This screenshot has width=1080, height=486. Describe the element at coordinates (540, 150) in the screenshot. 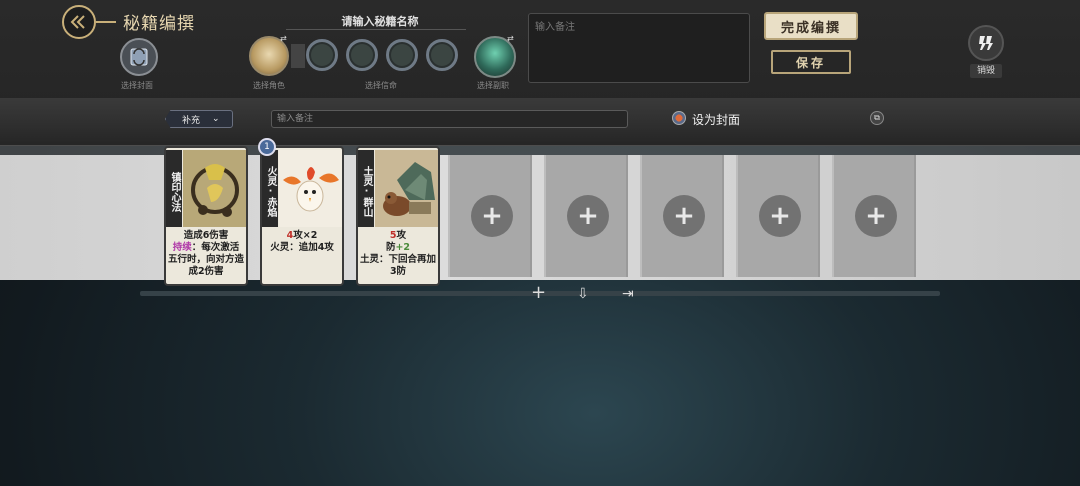

I see `deck-band-shadow` at that location.